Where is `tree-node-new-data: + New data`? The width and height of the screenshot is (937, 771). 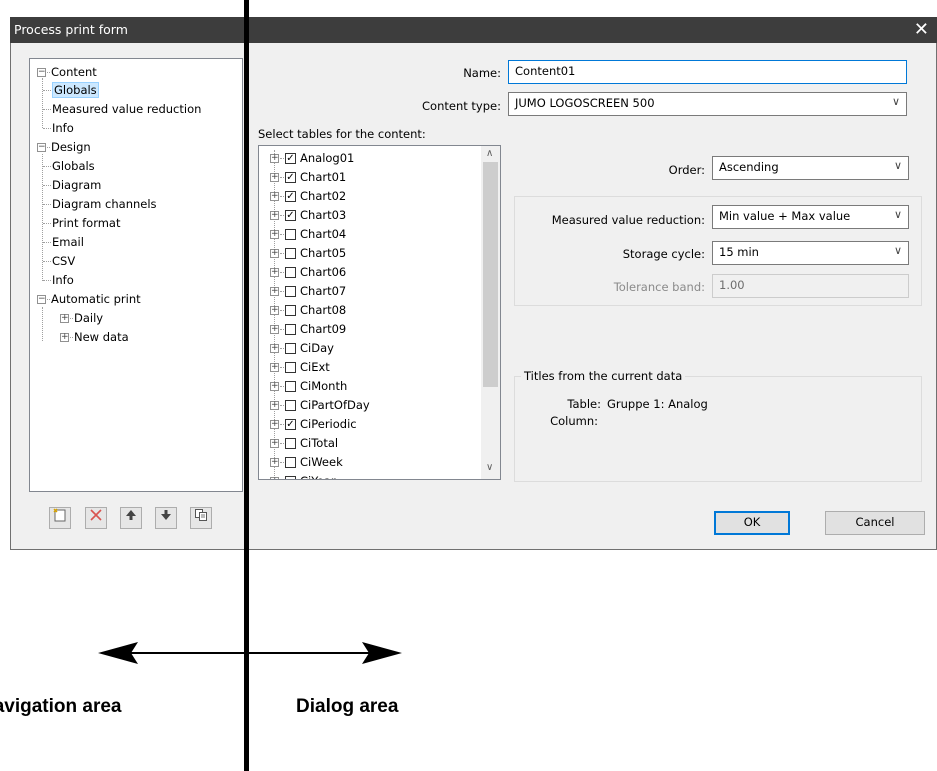 tree-node-new-data: + New data is located at coordinates (94, 337).